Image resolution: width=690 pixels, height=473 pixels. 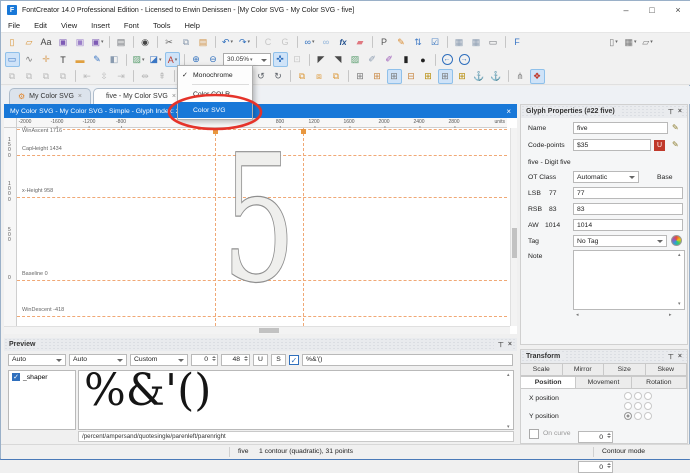 I want to click on transform-wizard-button: ⇅, so click(x=418, y=42).